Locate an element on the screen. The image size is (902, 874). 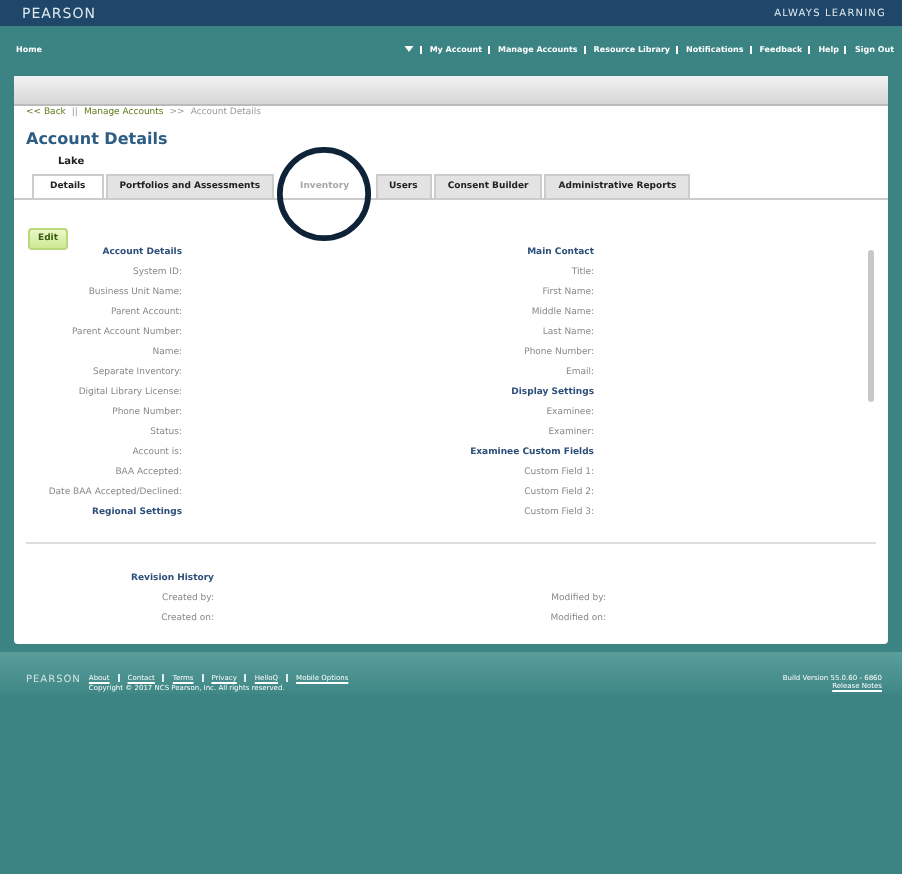
circle-annotation is located at coordinates (324, 194).